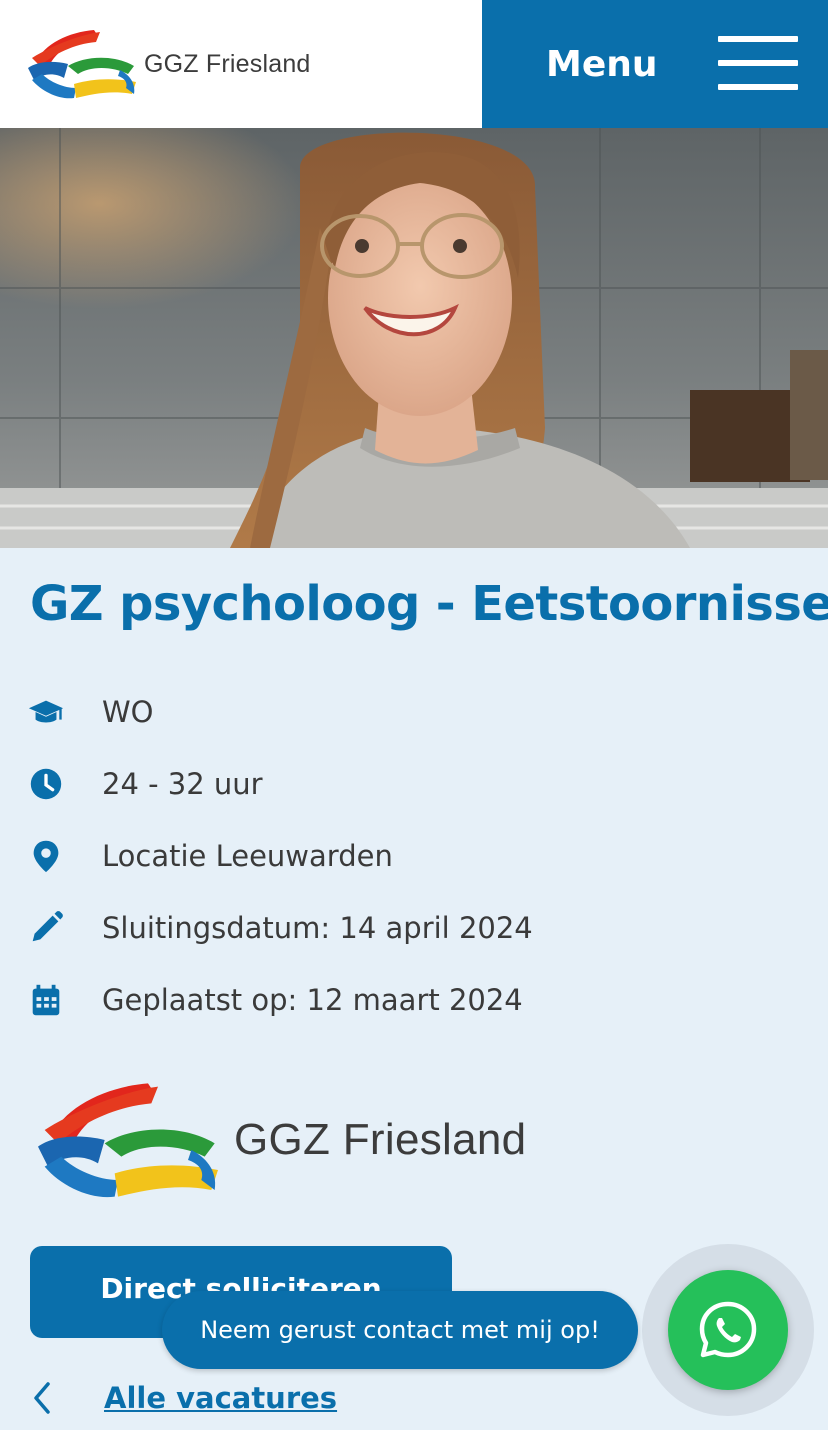 The height and width of the screenshot is (1430, 828). I want to click on company-logo: GGZ Friesland, so click(277, 1140).